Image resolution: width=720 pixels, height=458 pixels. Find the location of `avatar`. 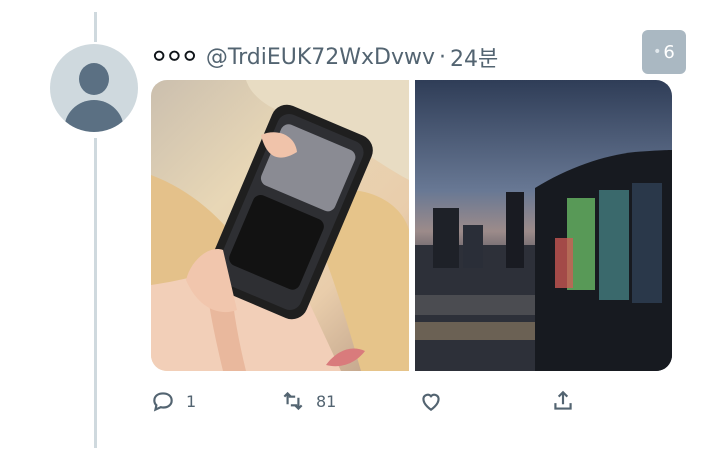

avatar is located at coordinates (94, 88).